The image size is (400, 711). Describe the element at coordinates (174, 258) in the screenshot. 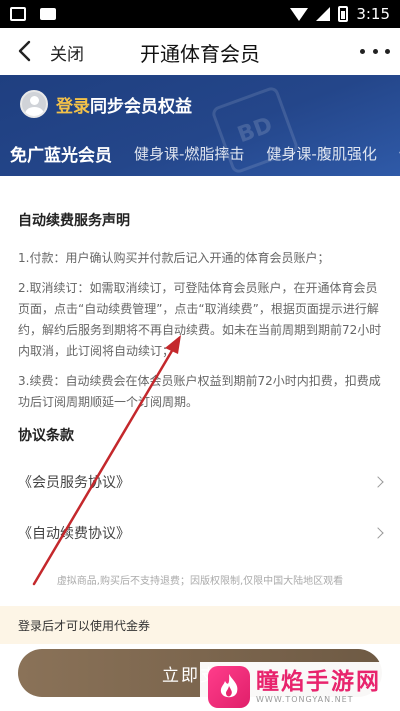

I see `notice-item: 1.付款：用户确认购买并付款后记入开通的体育会员账户；` at that location.